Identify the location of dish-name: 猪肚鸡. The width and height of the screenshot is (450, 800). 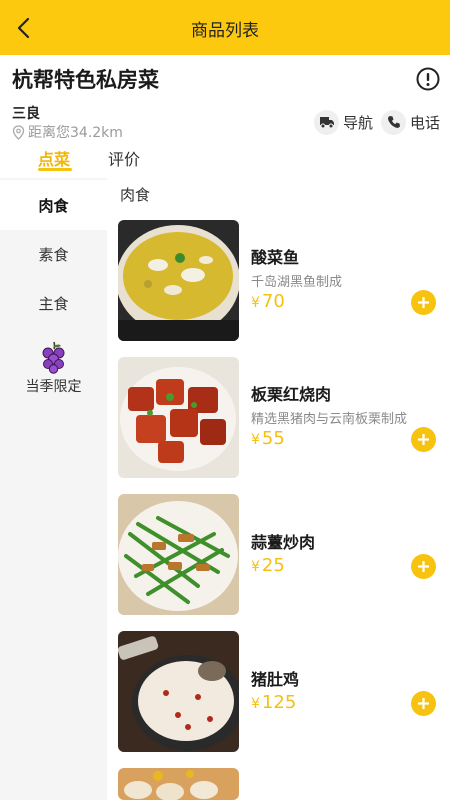
(275, 679).